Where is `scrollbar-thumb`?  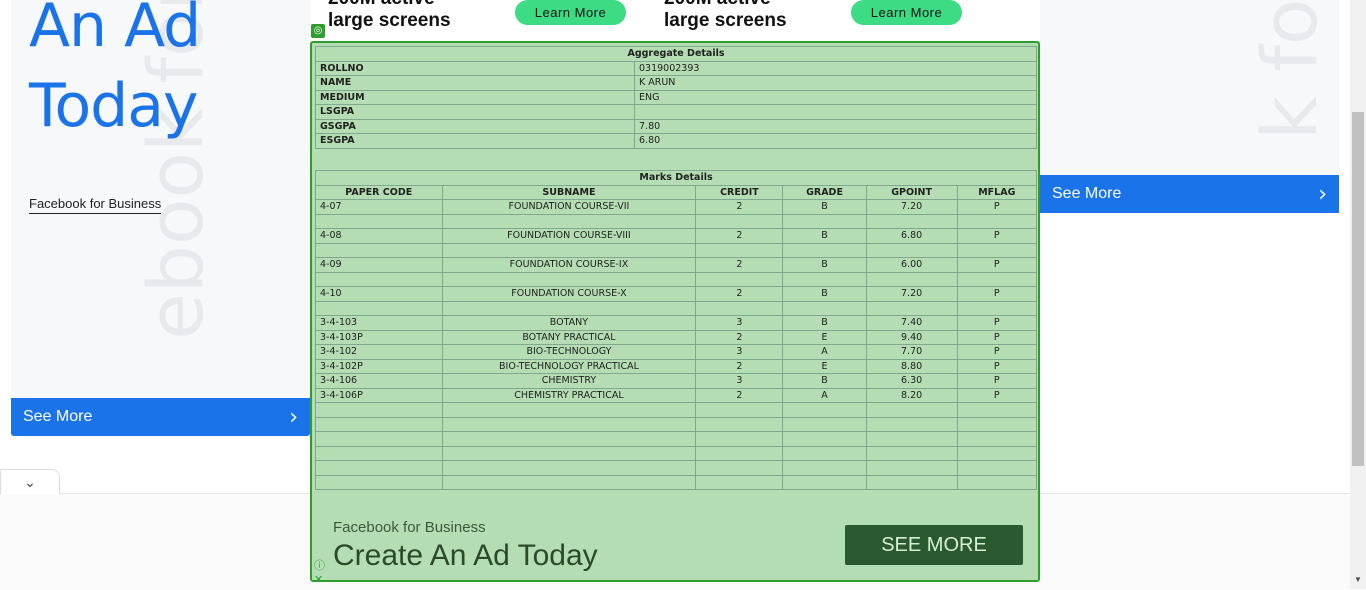
scrollbar-thumb is located at coordinates (1358, 289).